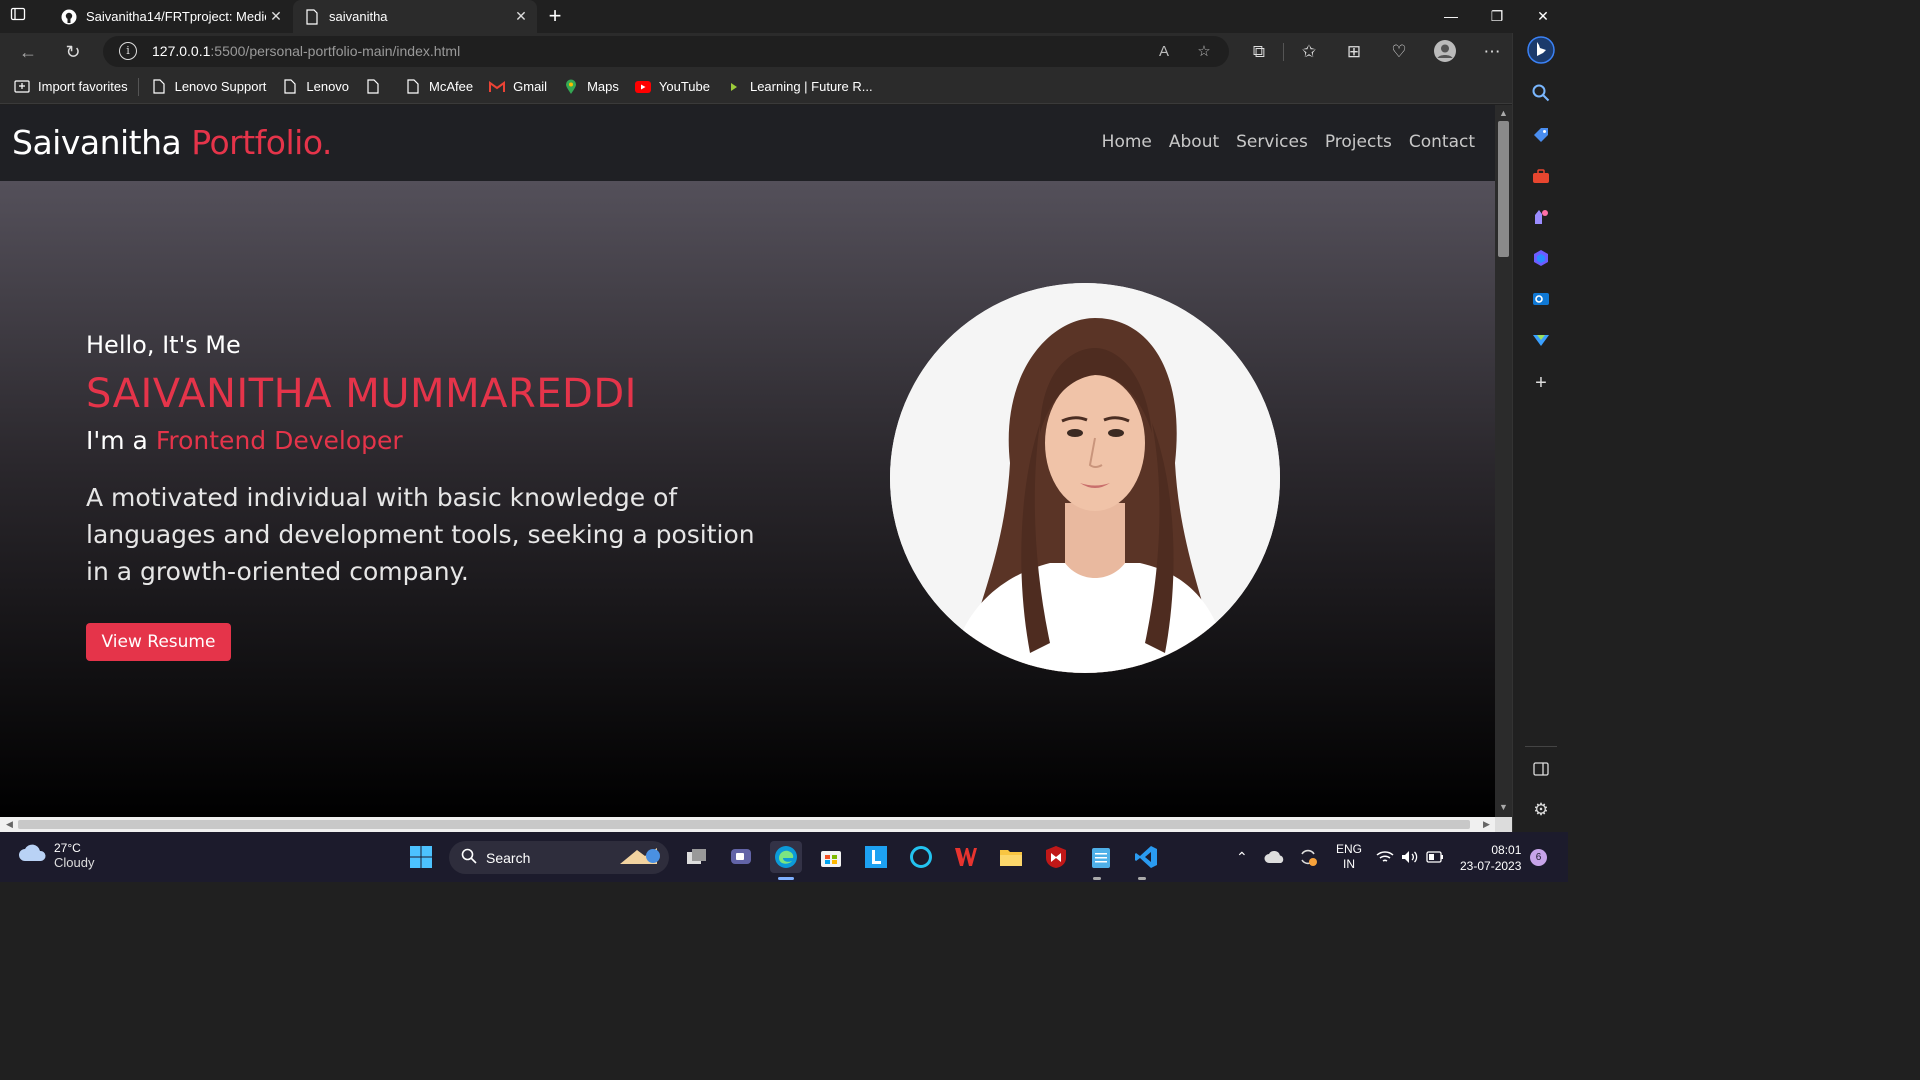 This screenshot has height=1080, width=1920. I want to click on nav-home: Home, so click(1127, 142).